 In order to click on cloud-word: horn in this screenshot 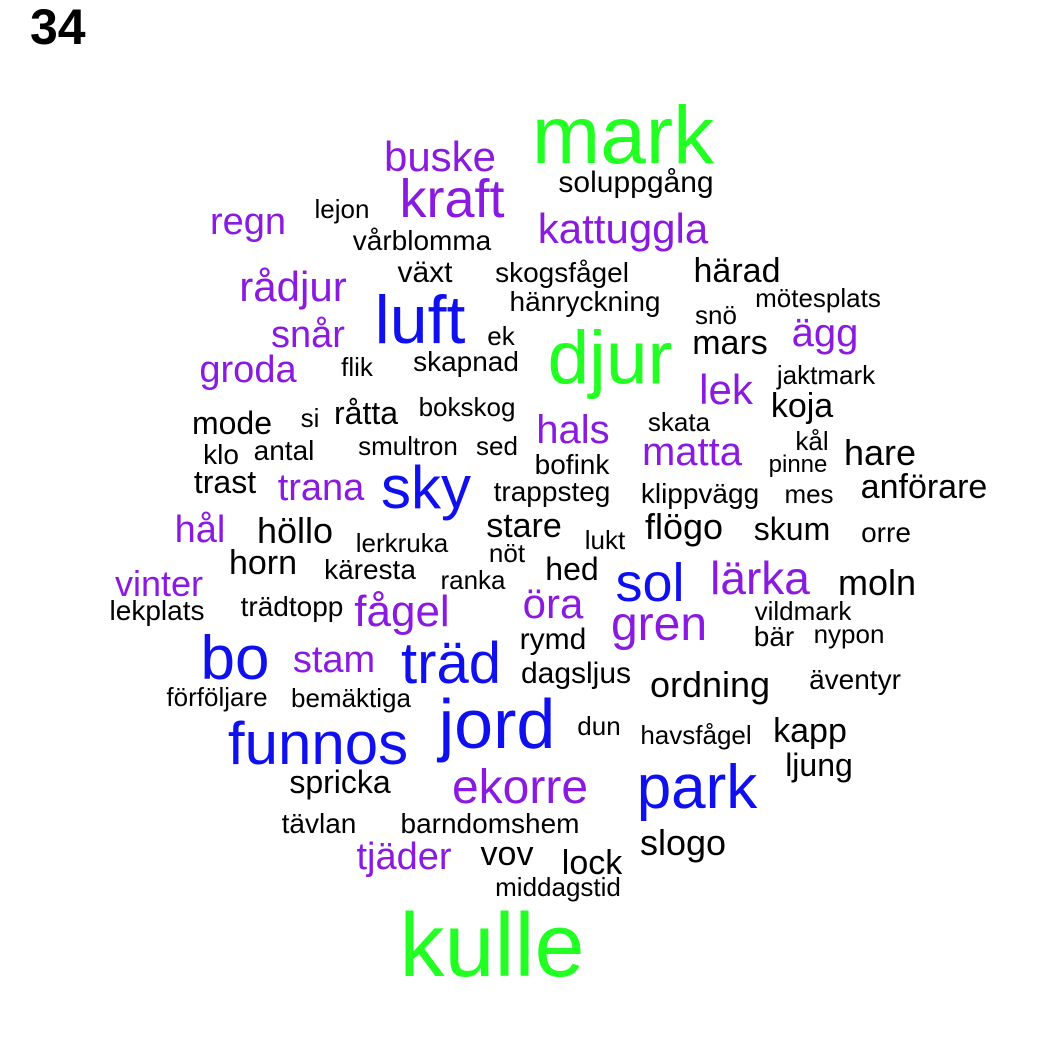, I will do `click(263, 563)`.